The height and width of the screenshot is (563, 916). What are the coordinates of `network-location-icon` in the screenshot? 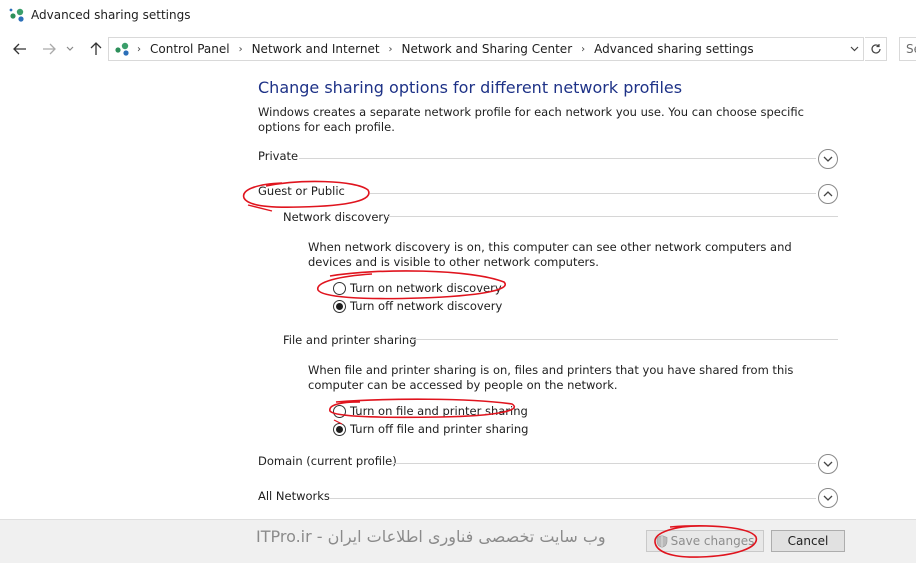 It's located at (122, 49).